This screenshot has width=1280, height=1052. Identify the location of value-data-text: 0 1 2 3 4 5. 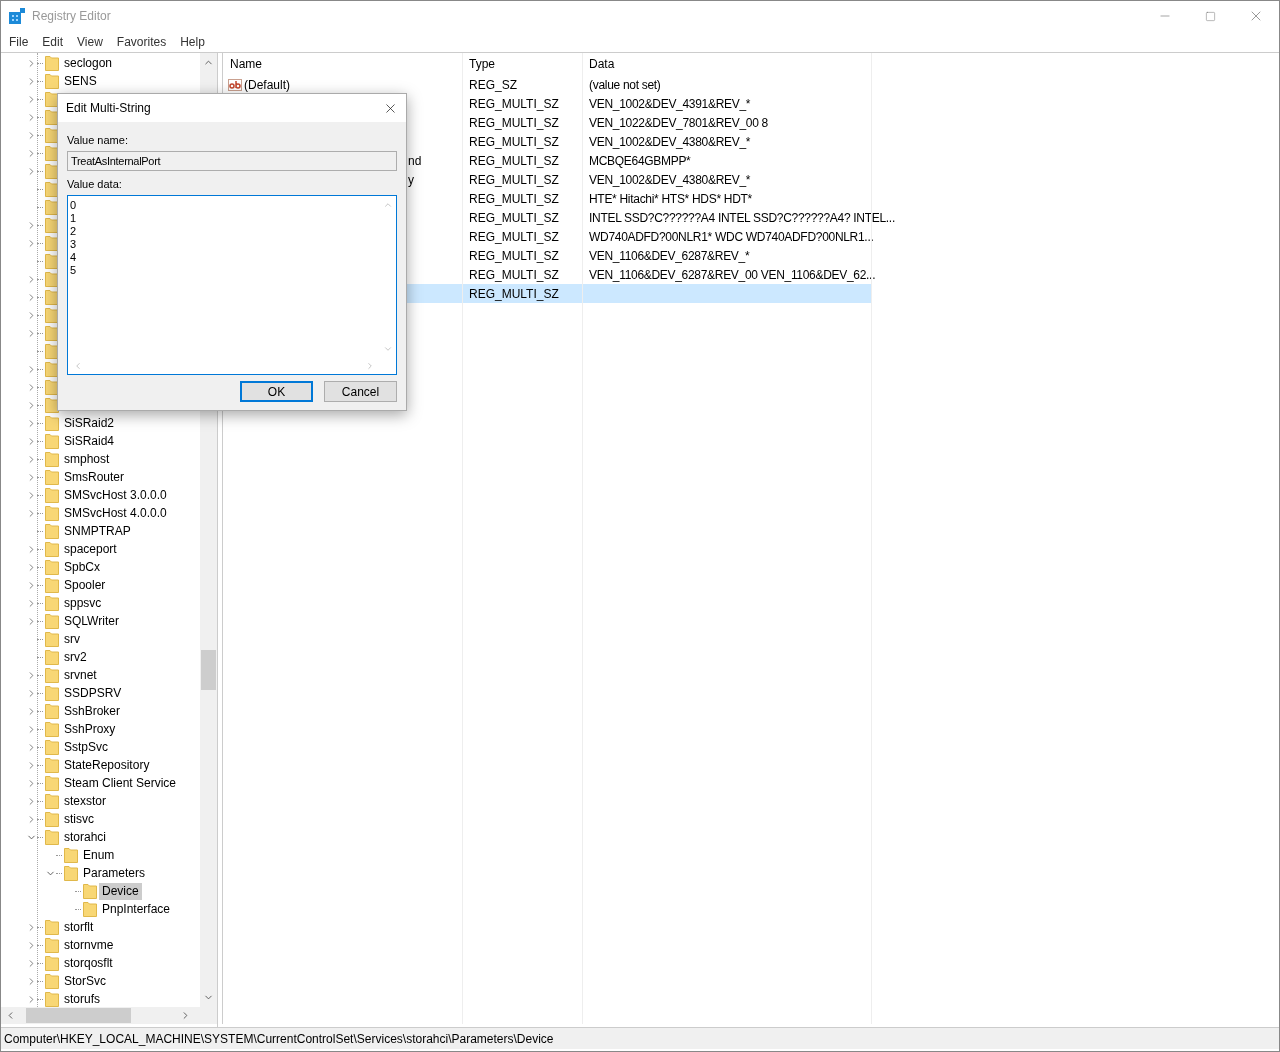
(73, 238).